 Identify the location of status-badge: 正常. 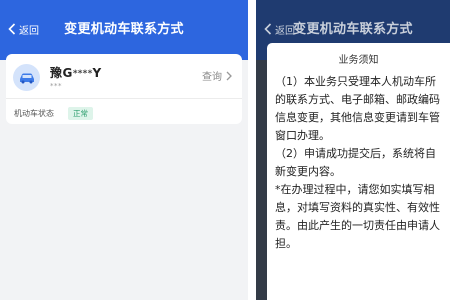
(80, 113).